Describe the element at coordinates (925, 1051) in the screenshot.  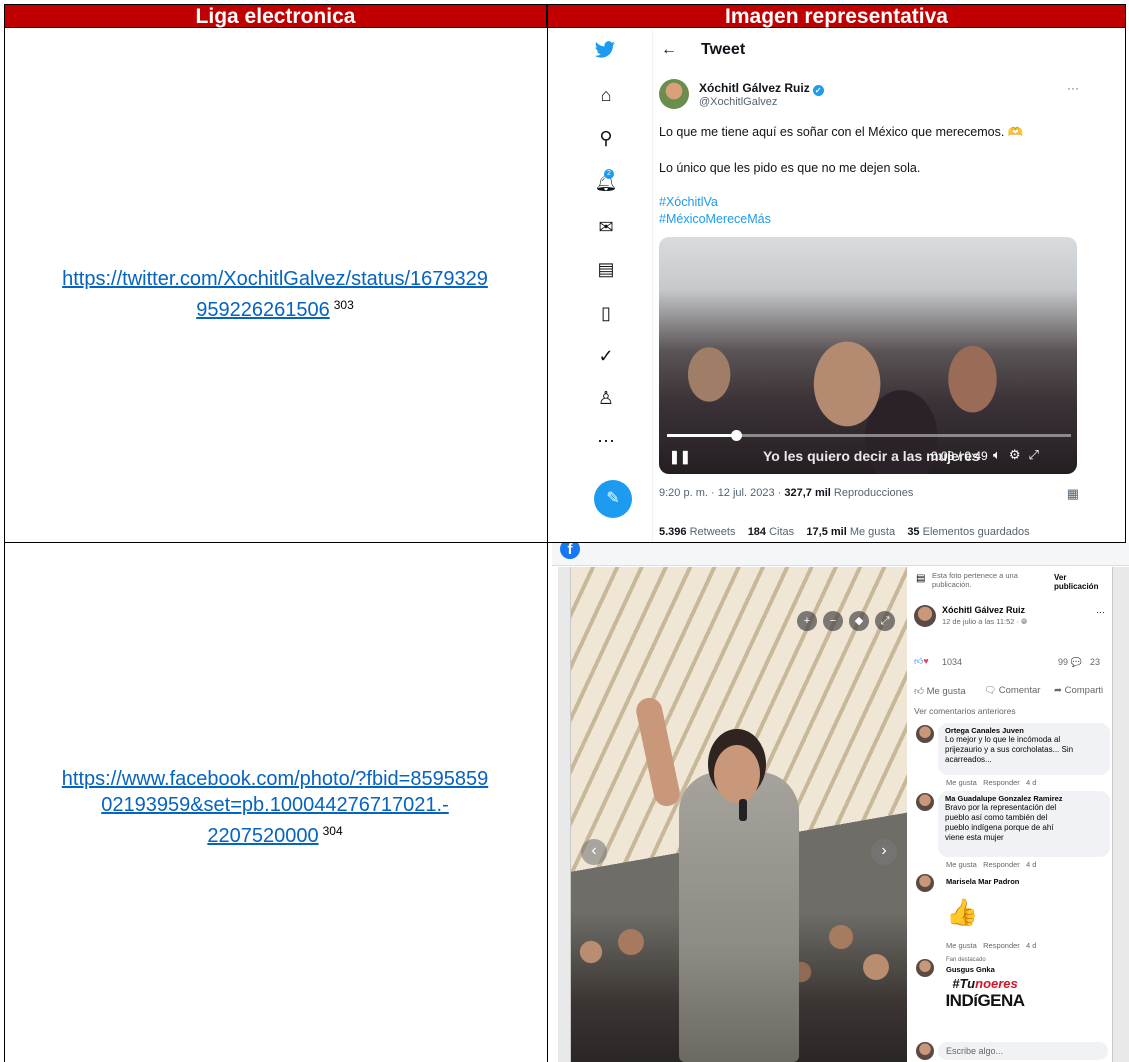
I see `current-user-avatar` at that location.